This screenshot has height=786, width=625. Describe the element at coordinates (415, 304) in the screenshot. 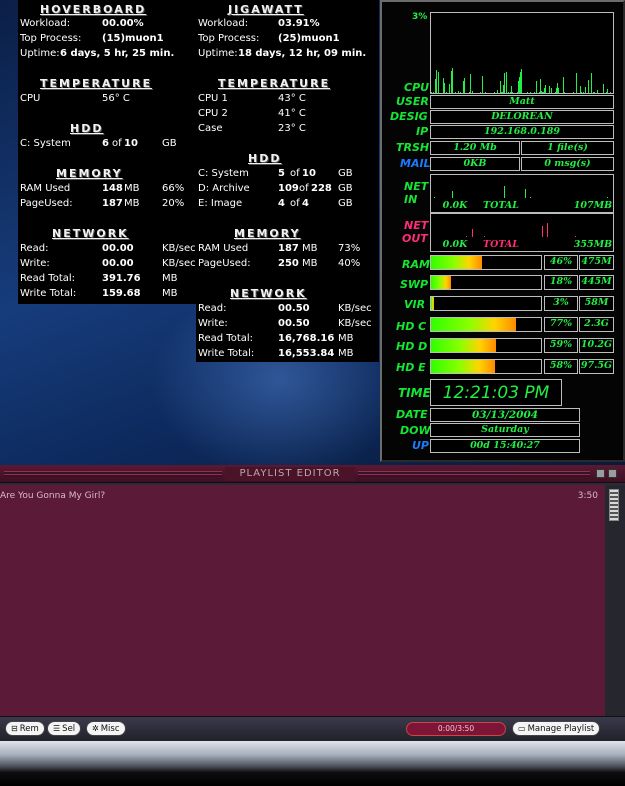

I see `vir-meter-label: VIR` at that location.